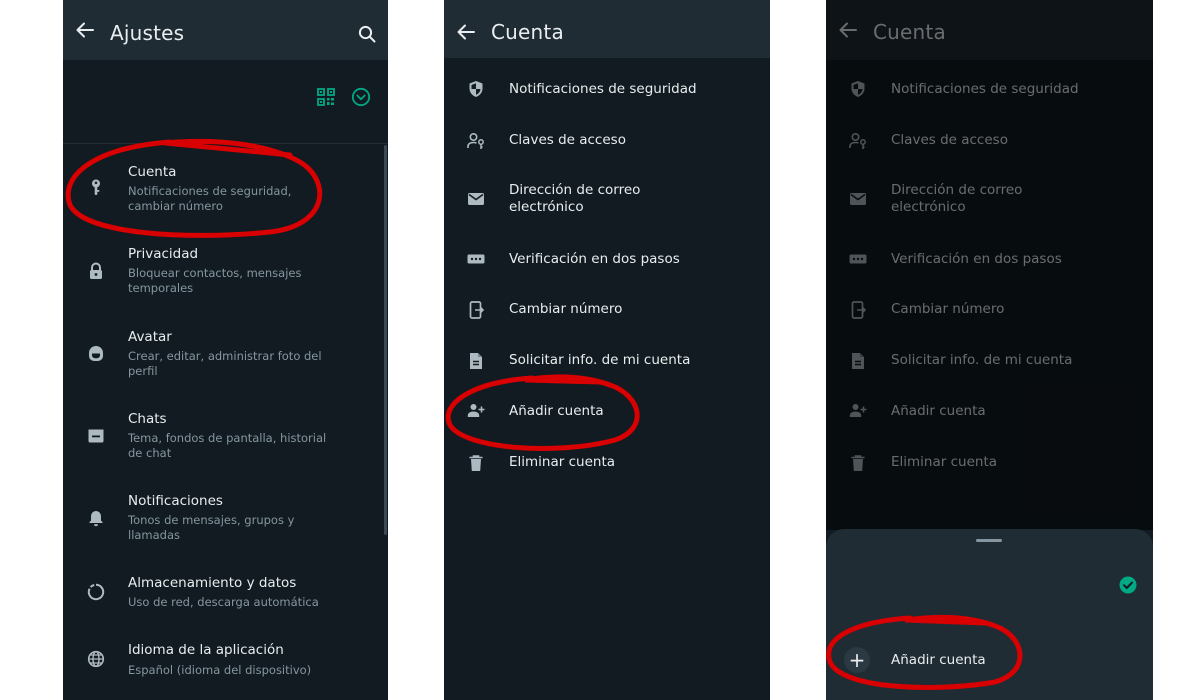  Describe the element at coordinates (385, 340) in the screenshot. I see `scrollbar` at that location.